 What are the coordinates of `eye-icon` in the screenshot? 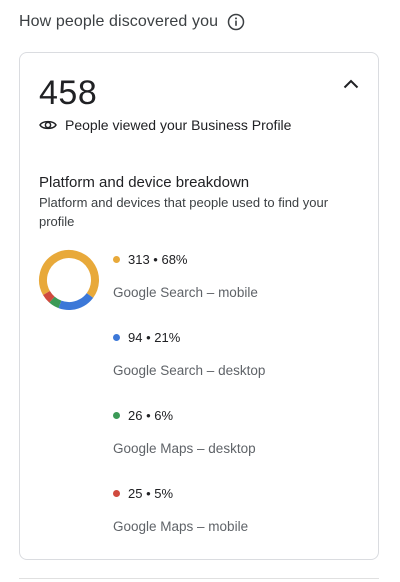 It's located at (48, 125).